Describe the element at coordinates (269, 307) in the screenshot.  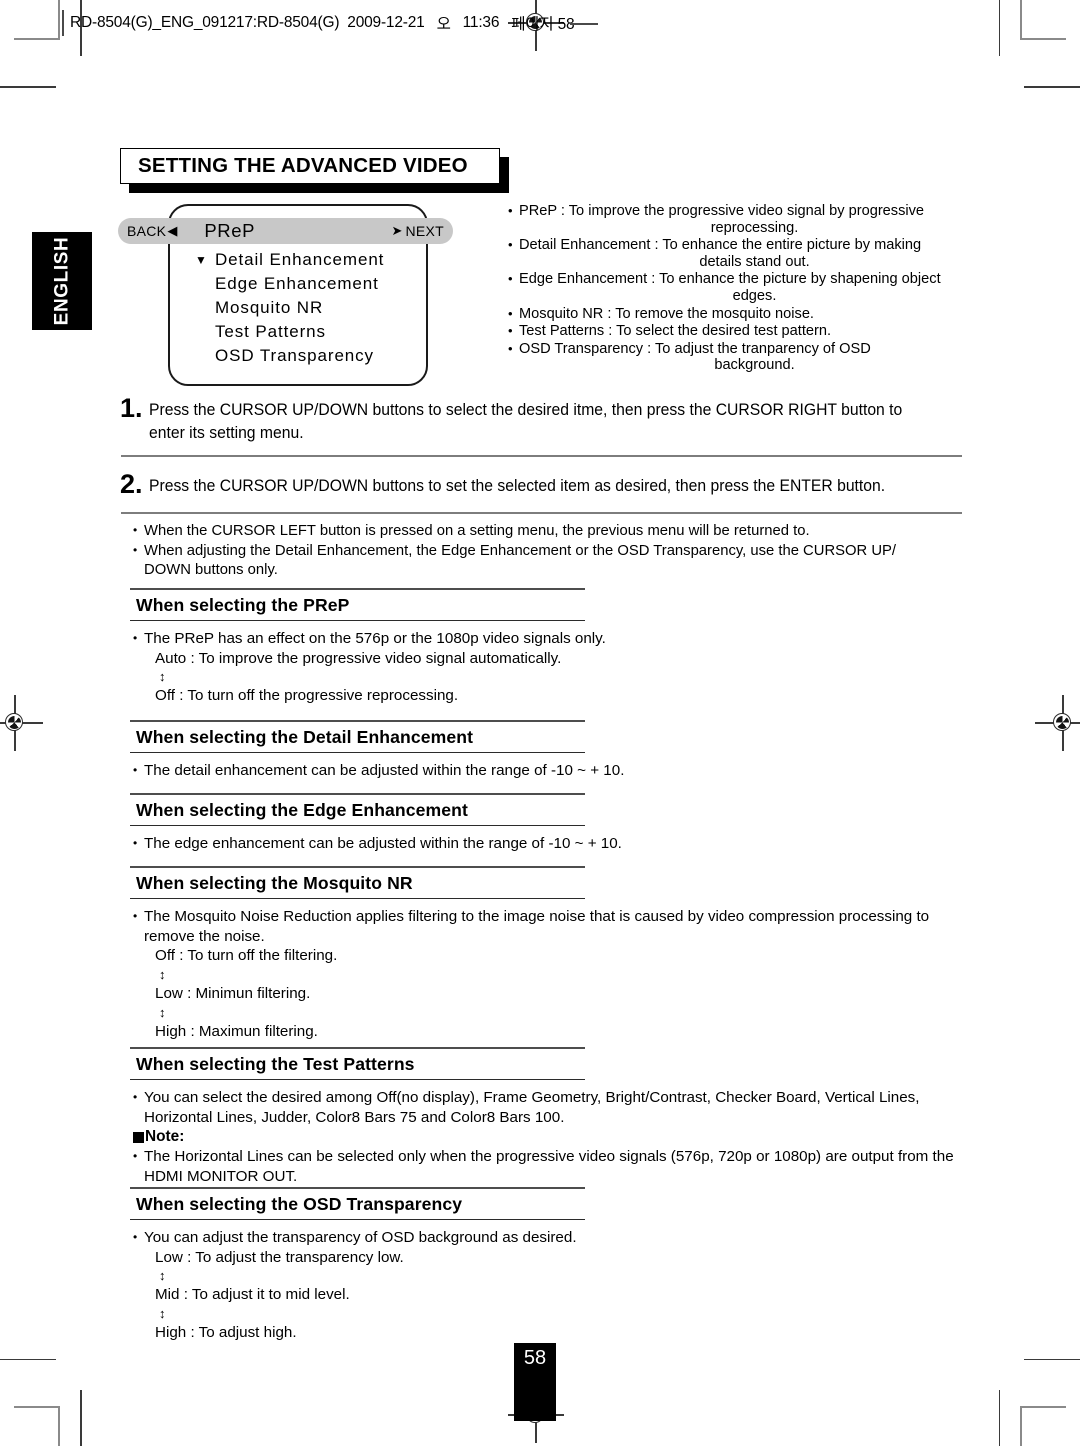
I see `osd-item-label: Mosquito NR` at that location.